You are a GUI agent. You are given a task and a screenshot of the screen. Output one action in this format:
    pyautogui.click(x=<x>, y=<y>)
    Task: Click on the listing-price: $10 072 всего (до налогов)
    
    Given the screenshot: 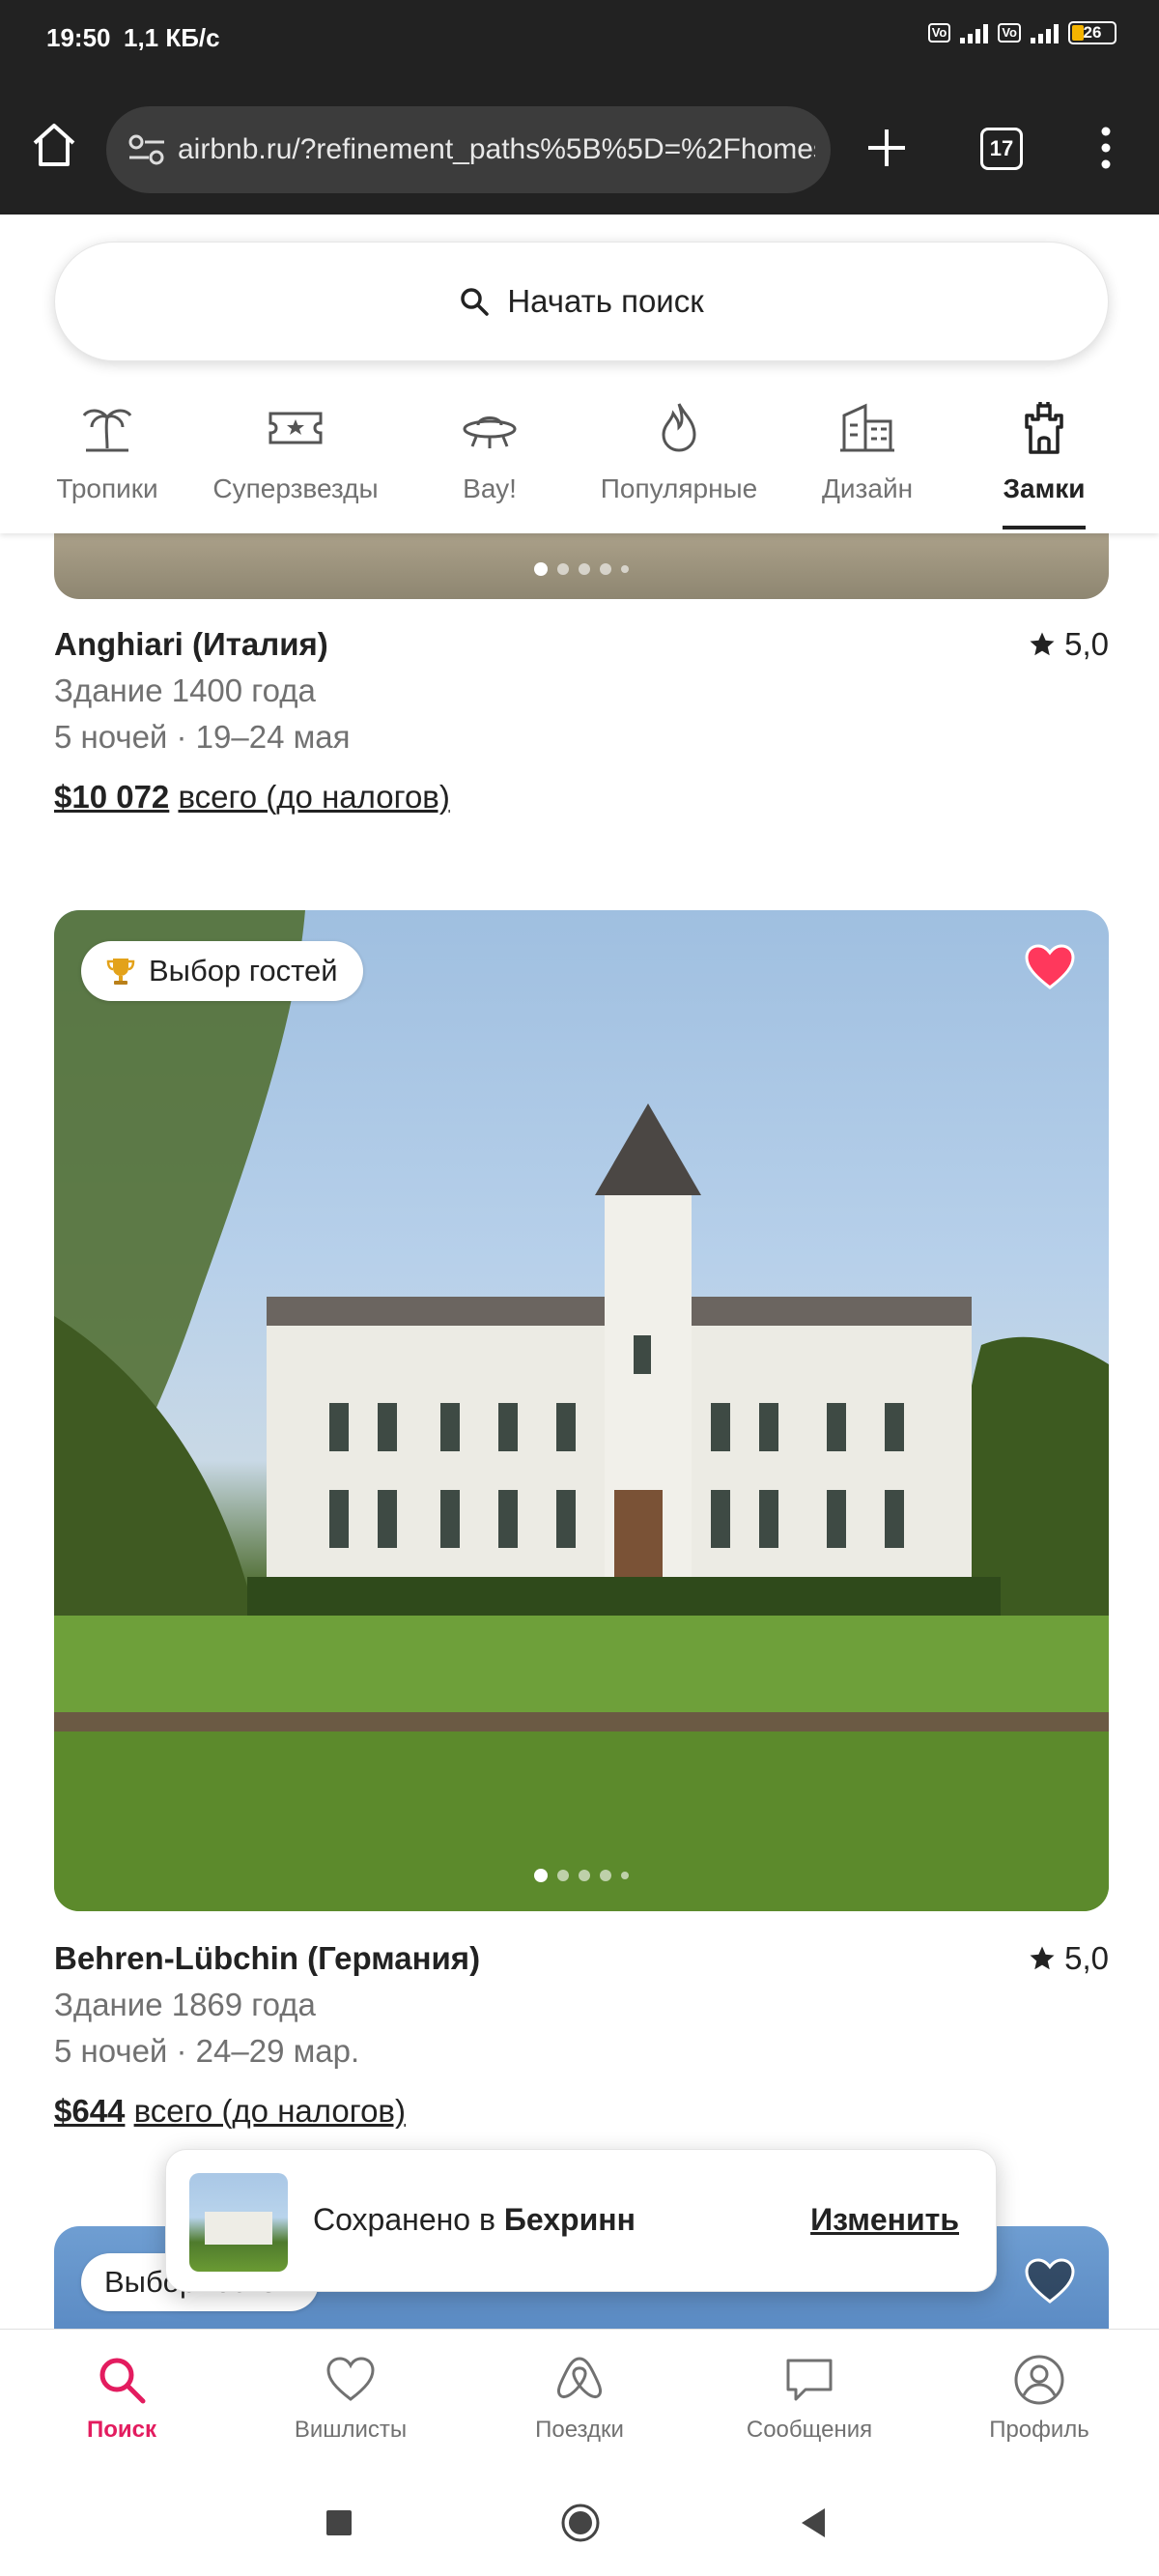 What is the action you would take?
    pyautogui.click(x=252, y=798)
    